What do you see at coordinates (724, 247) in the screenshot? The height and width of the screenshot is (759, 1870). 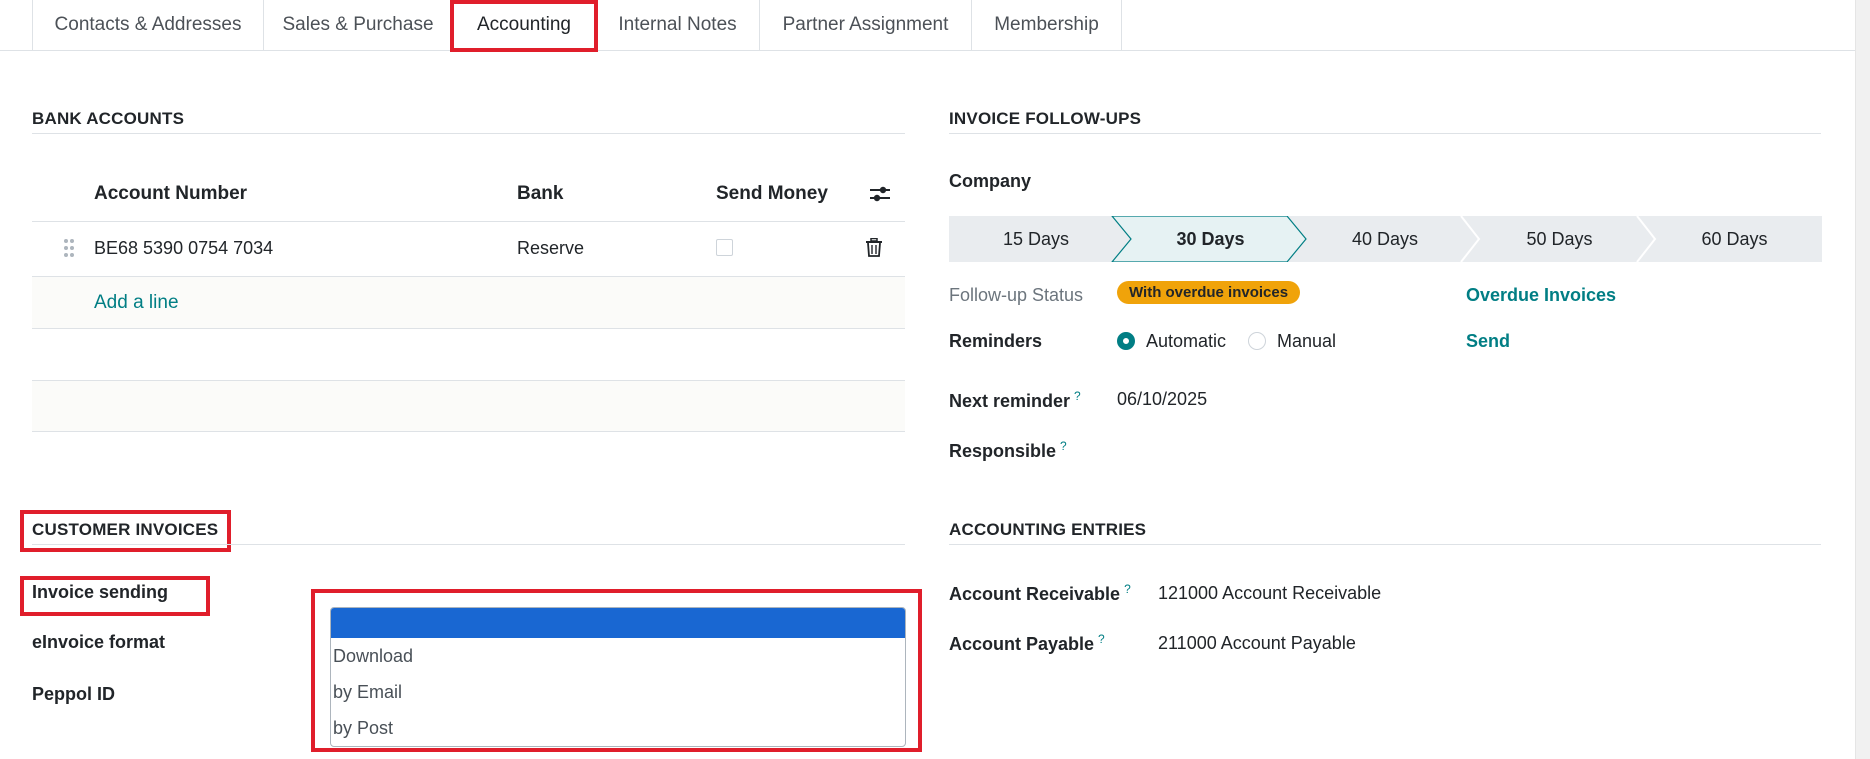 I see `send-money-checkbox` at bounding box center [724, 247].